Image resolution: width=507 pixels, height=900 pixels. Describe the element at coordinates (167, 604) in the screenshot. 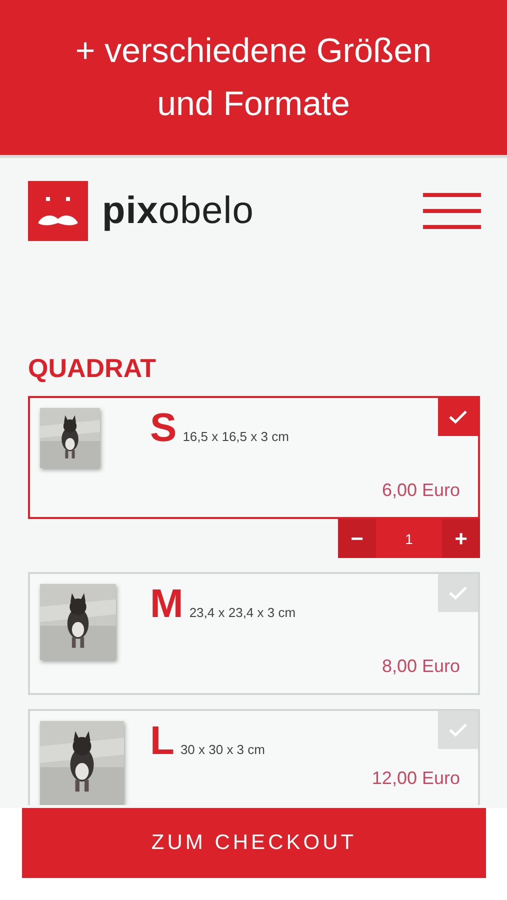

I see `size-label: M` at that location.